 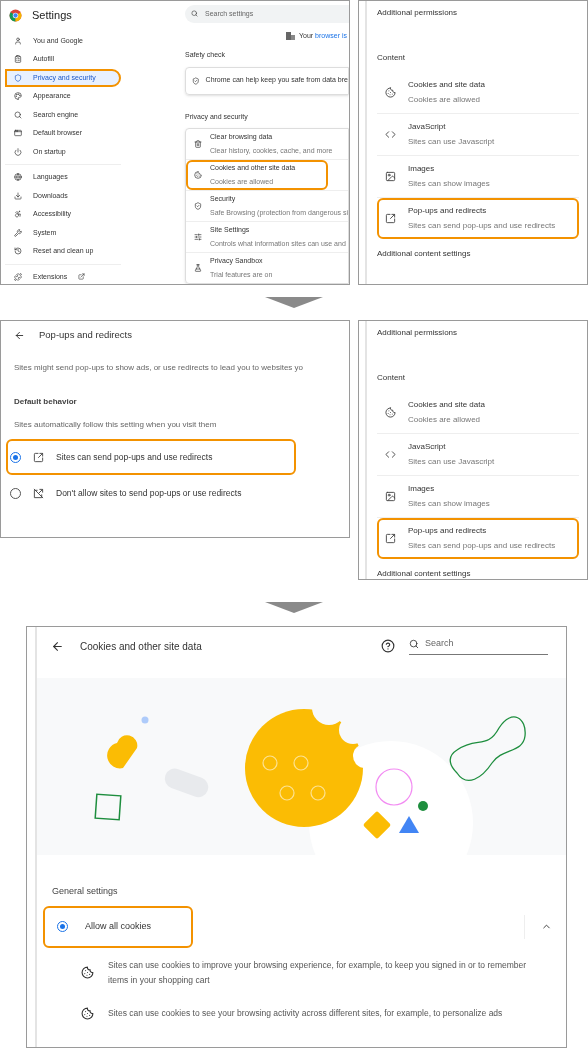 What do you see at coordinates (18, 59) in the screenshot?
I see `clipboard-icon` at bounding box center [18, 59].